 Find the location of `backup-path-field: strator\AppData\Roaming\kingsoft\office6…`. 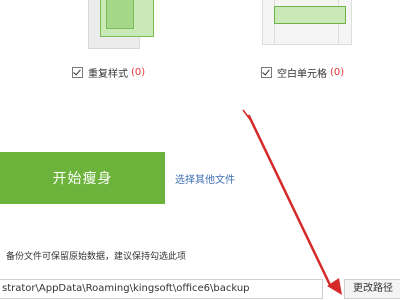

backup-path-field: strator\AppData\Roaming\kingsoft\office6… is located at coordinates (161, 289).